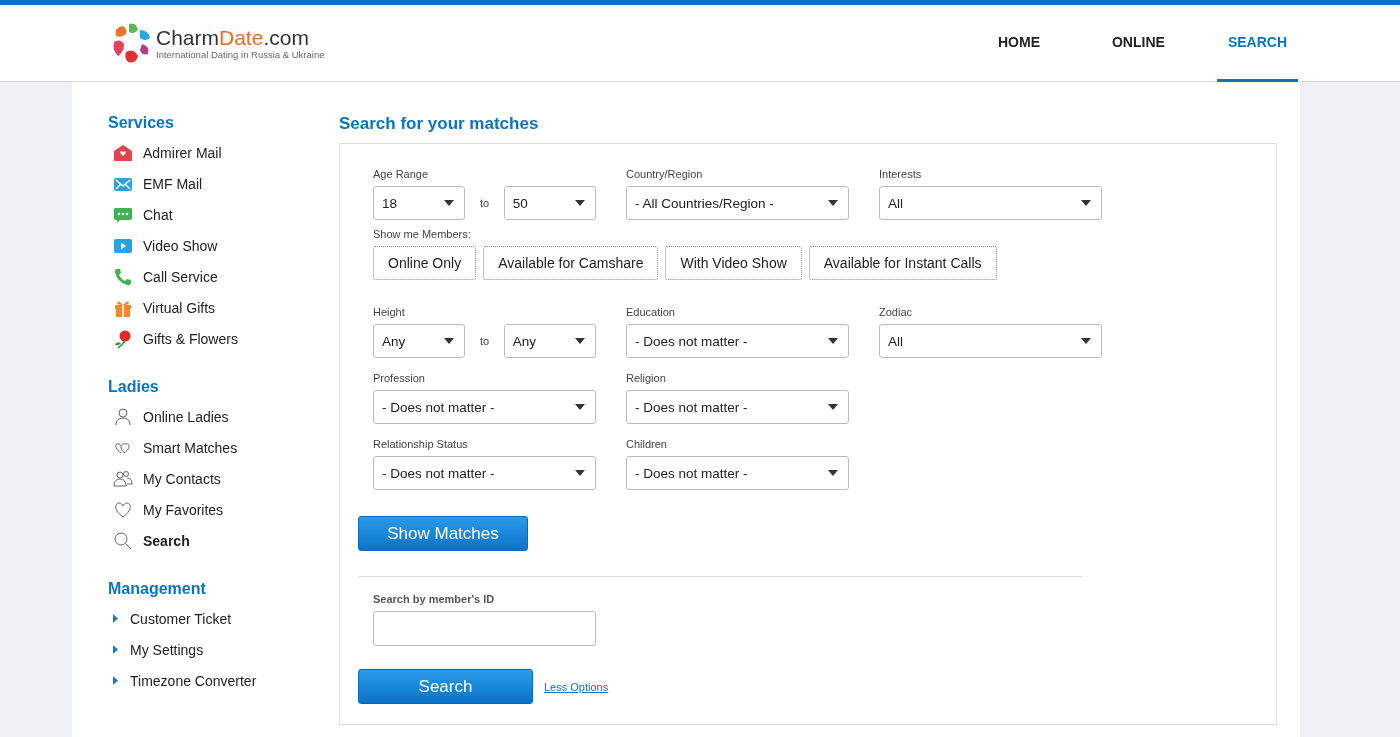 This screenshot has height=737, width=1400. I want to click on person-icon, so click(123, 416).